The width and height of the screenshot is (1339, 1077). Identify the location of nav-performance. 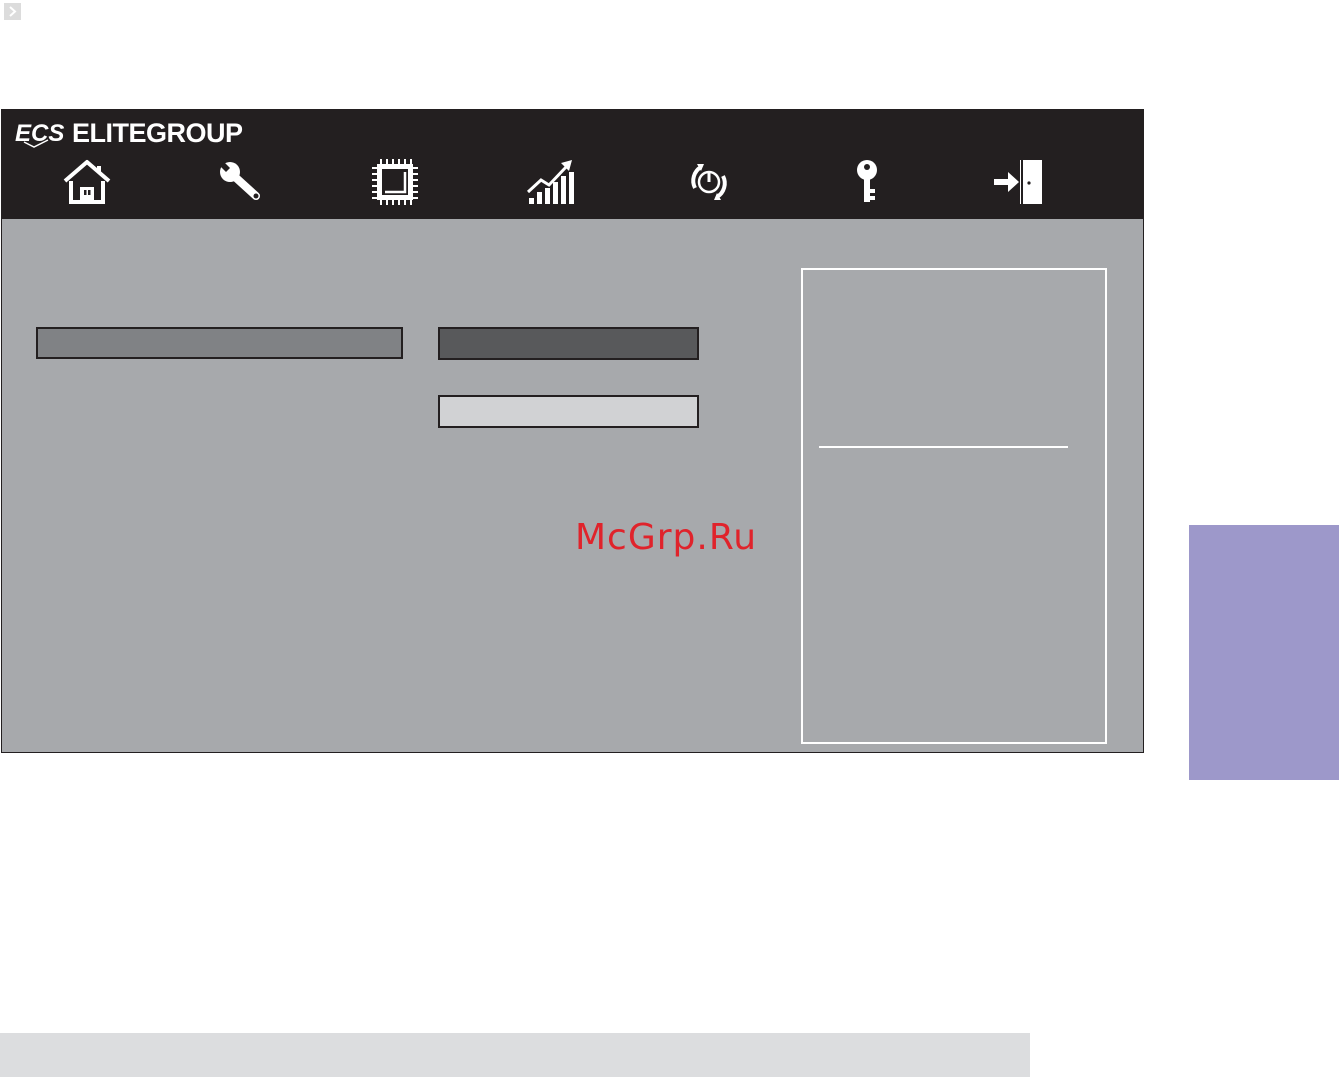
(551, 182).